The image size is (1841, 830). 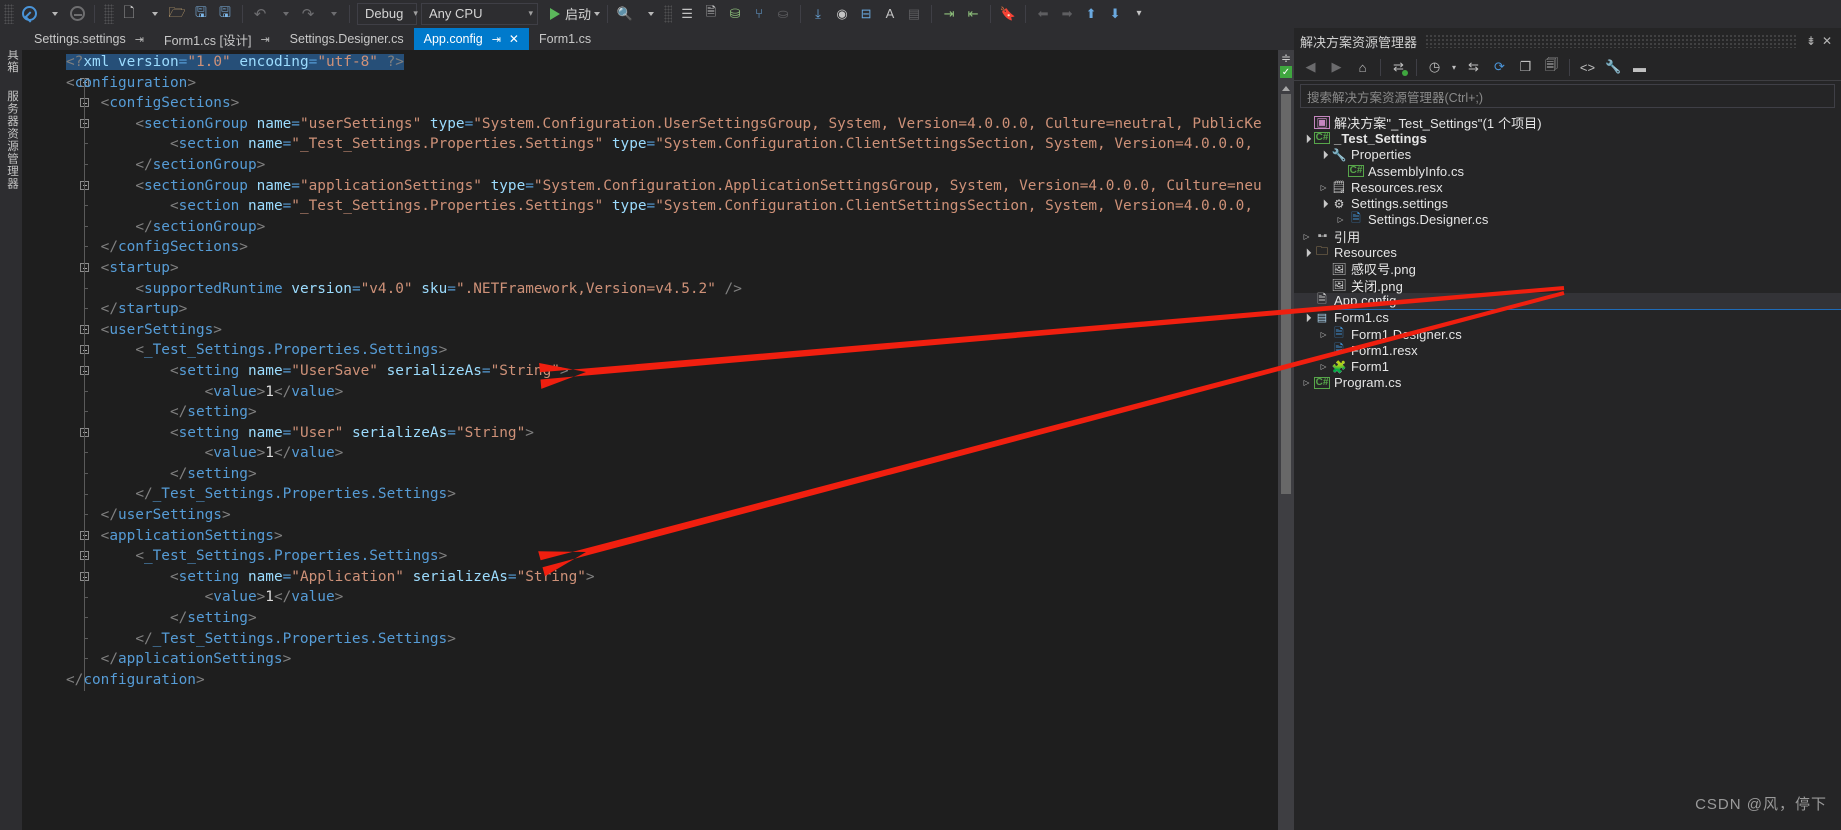 What do you see at coordinates (680, 165) in the screenshot?
I see `code-line: </sectionGroup>` at bounding box center [680, 165].